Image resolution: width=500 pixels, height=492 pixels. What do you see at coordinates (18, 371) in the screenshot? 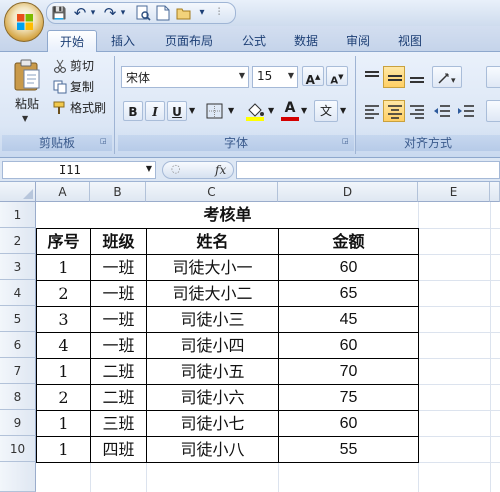
I see `row-header: 7` at bounding box center [18, 371].